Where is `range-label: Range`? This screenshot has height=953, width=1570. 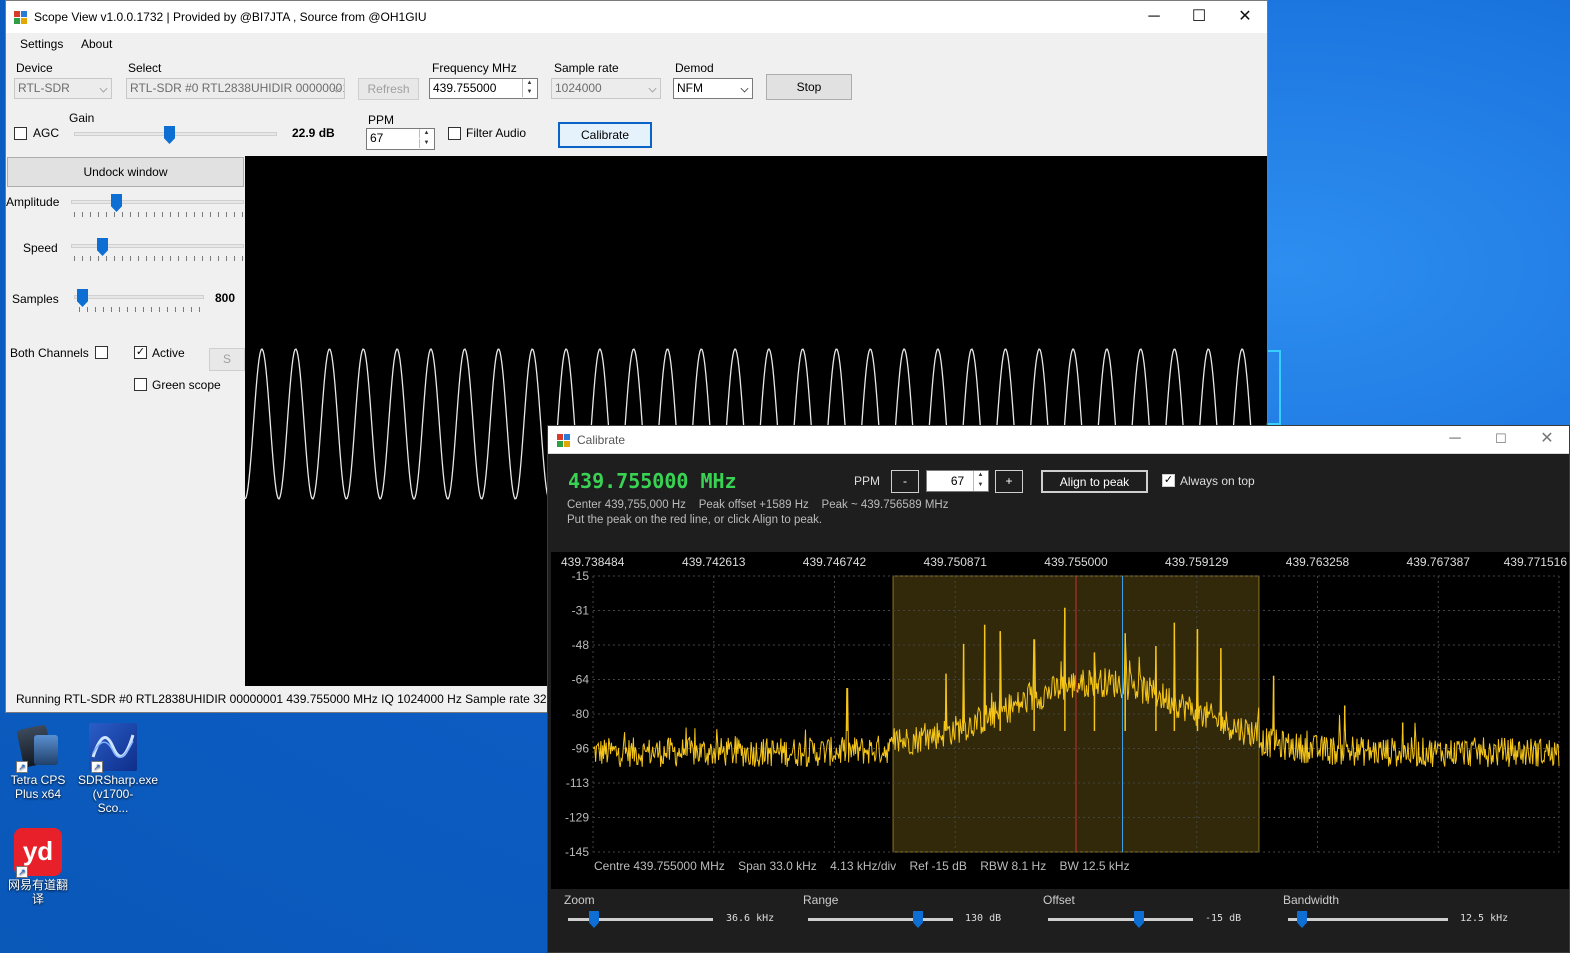 range-label: Range is located at coordinates (821, 900).